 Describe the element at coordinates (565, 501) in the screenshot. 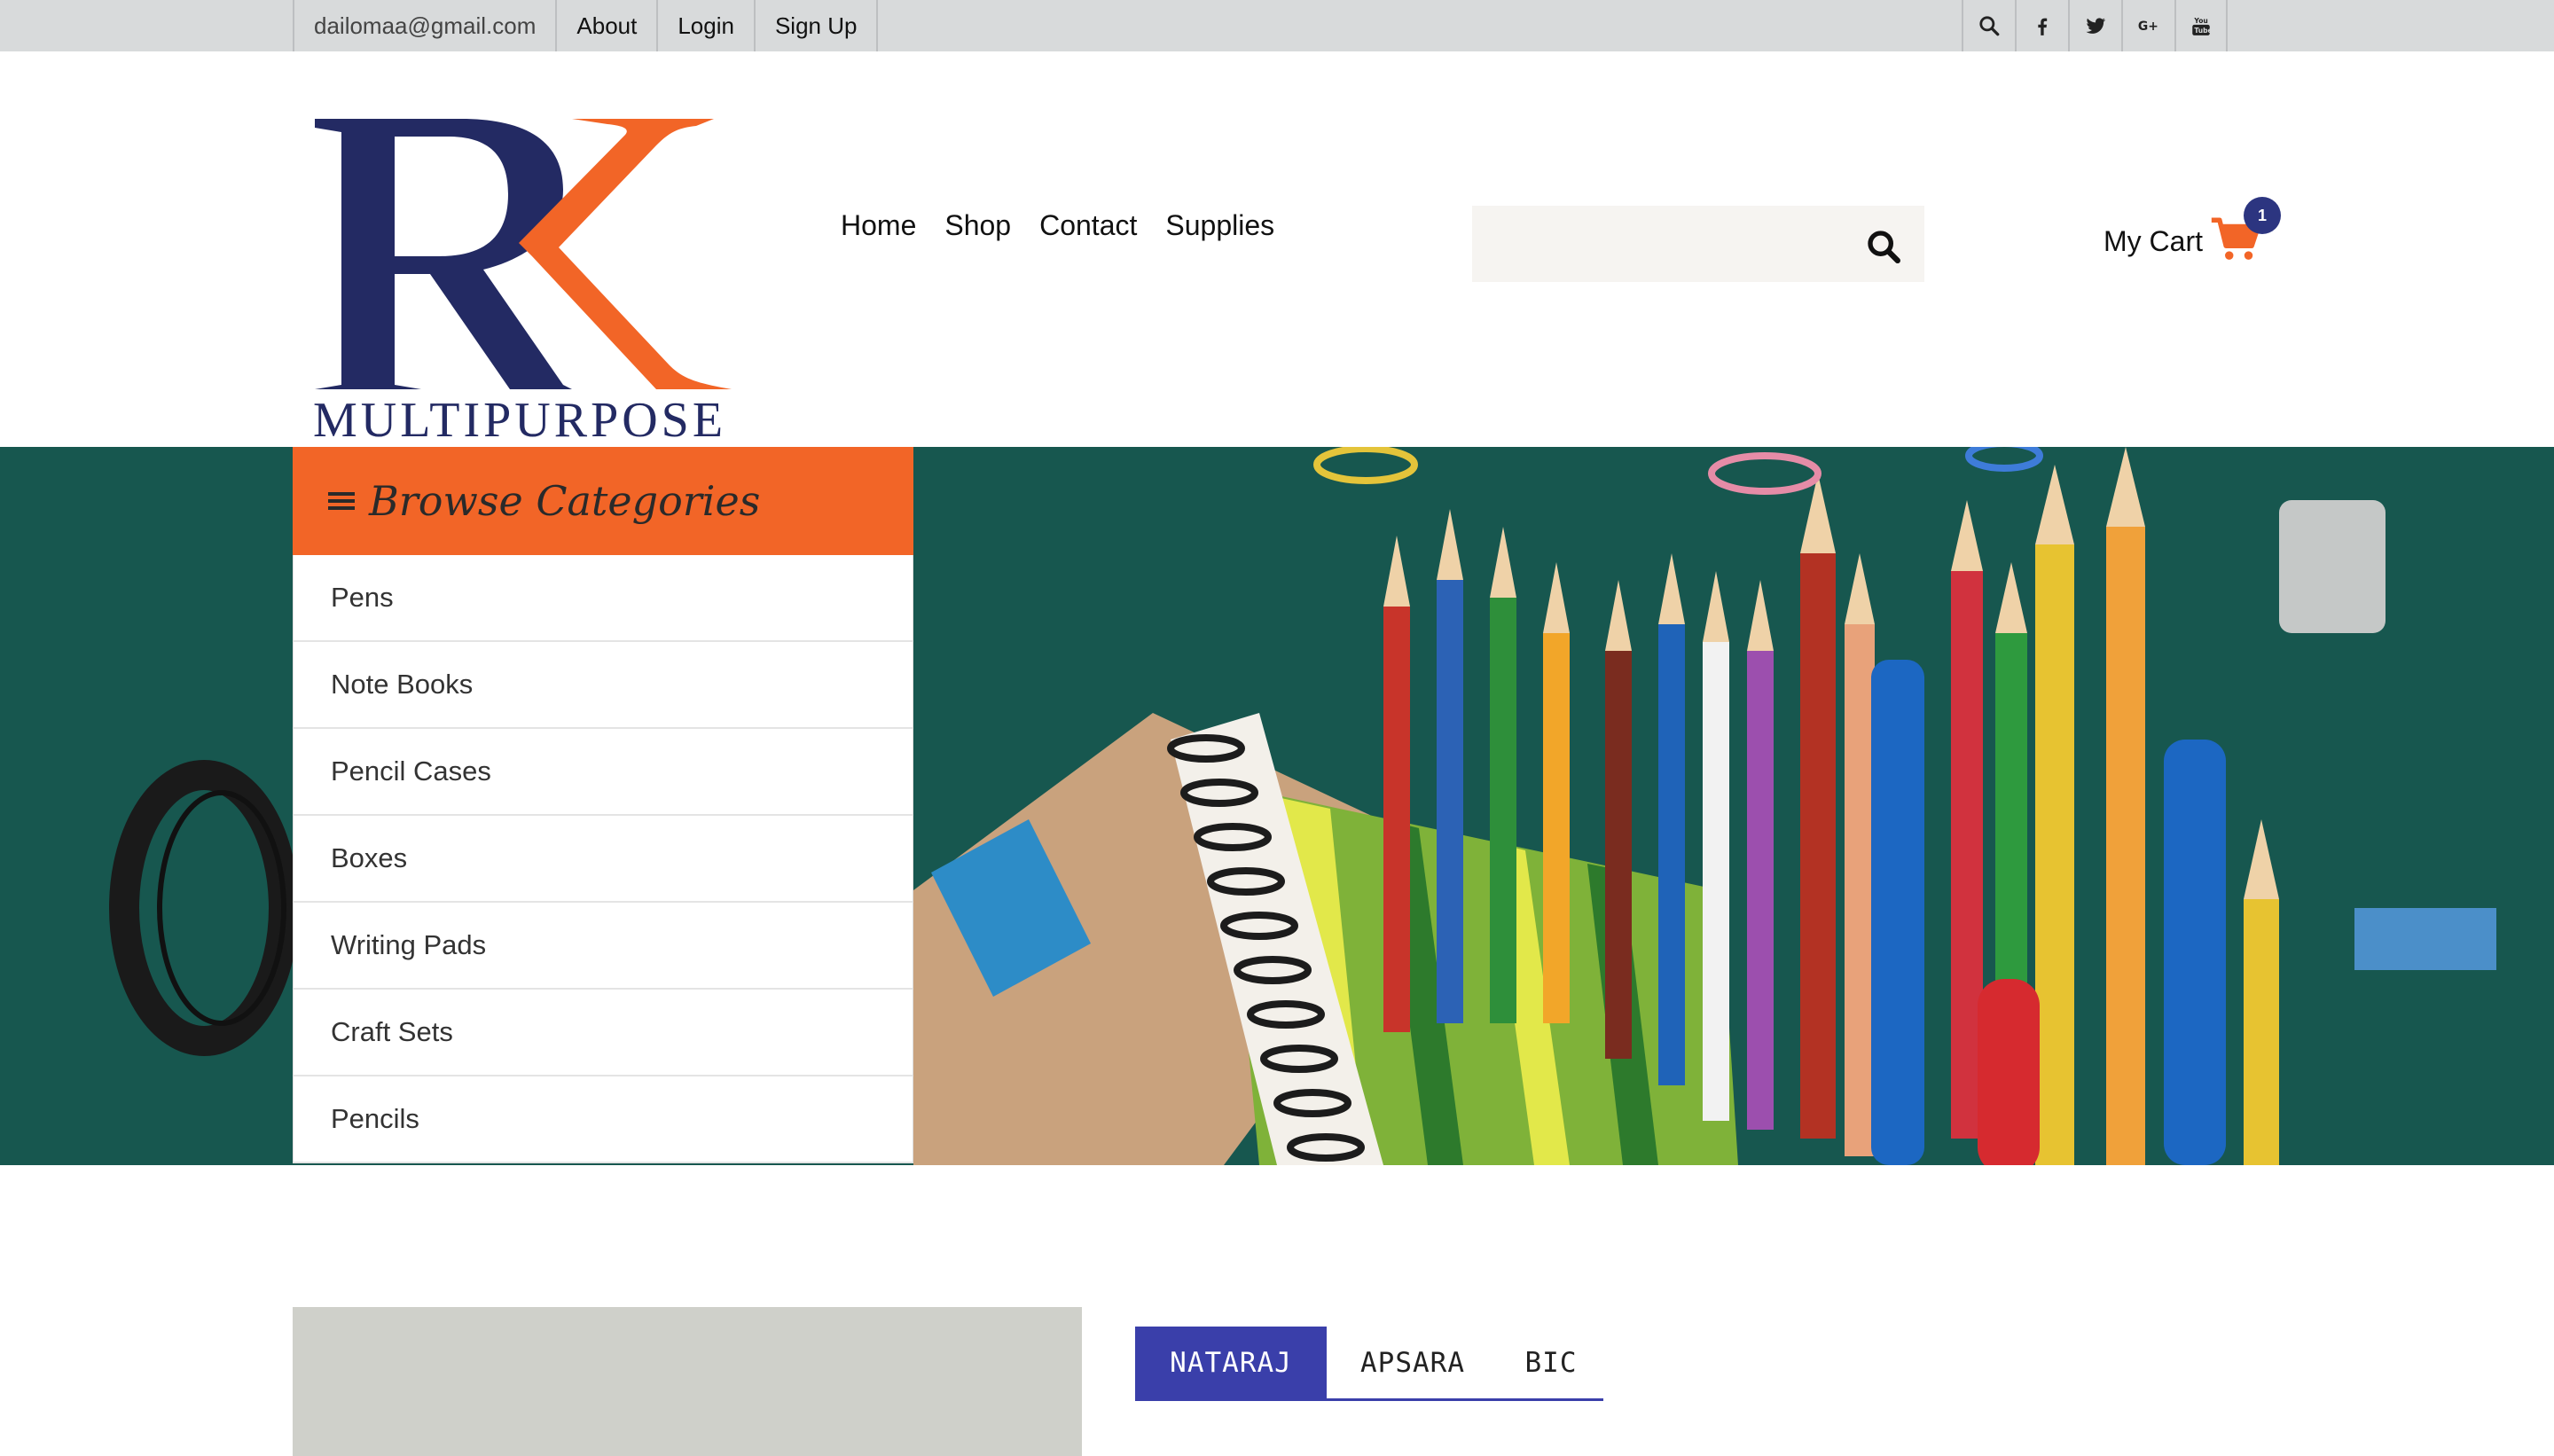

I see `browse-categories-title: Browse Categories` at that location.